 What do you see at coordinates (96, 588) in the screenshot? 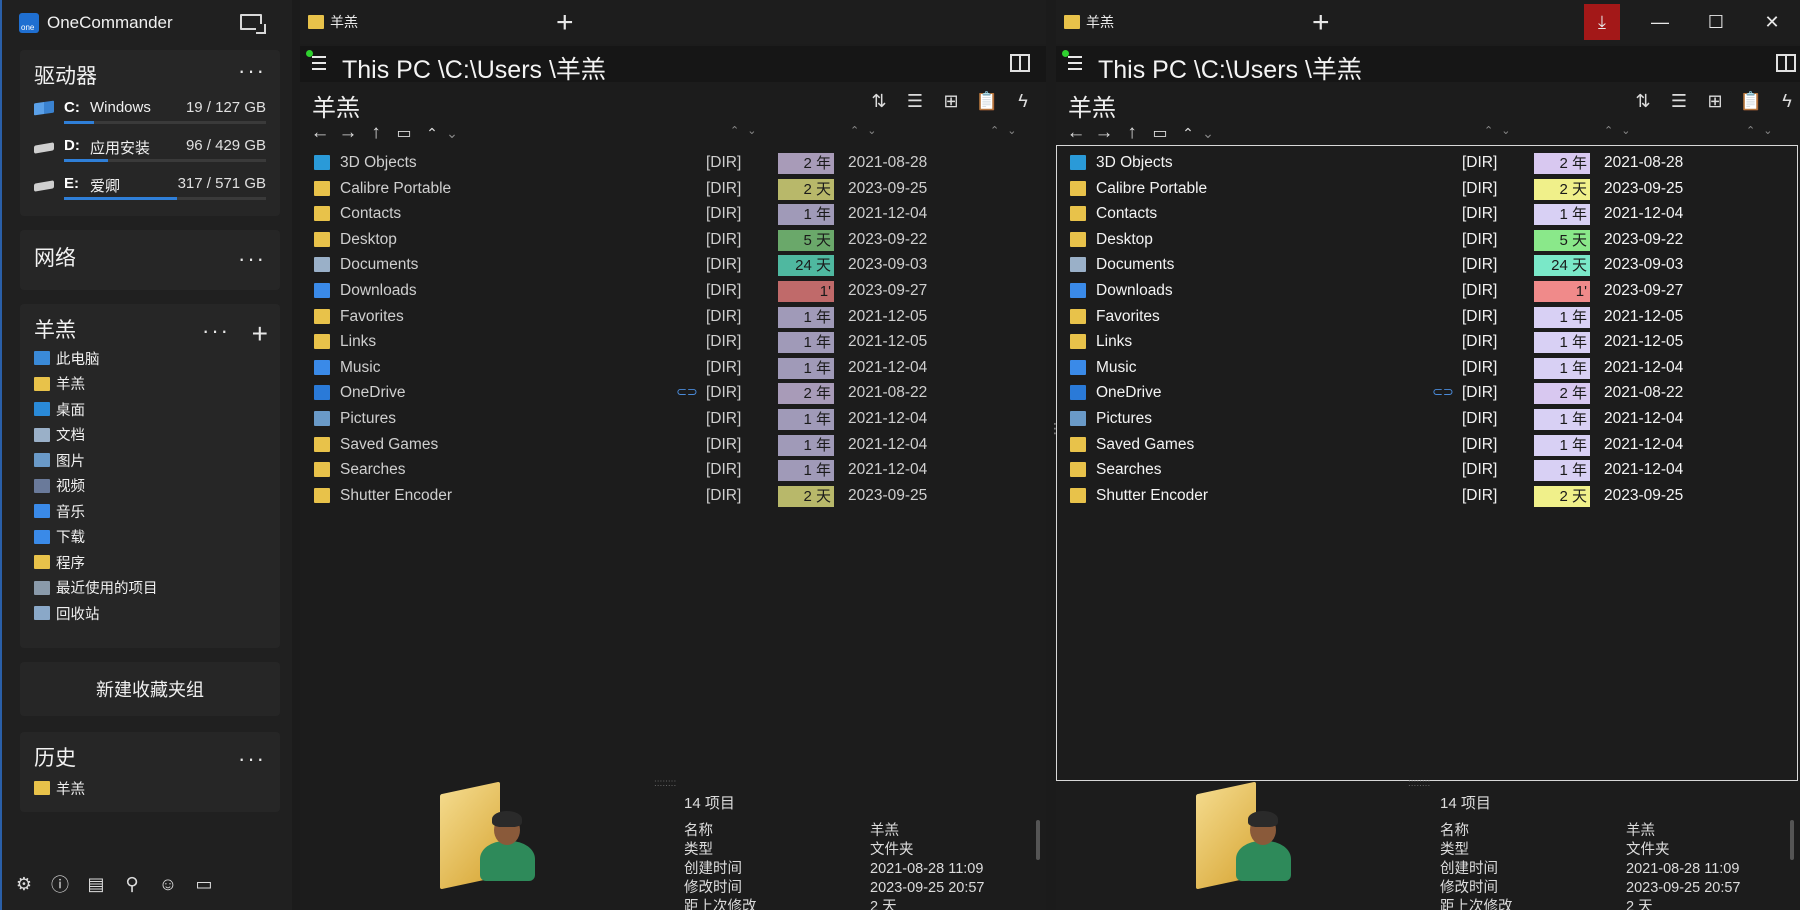
I see `favorite-item: 最近使用的项目` at bounding box center [96, 588].